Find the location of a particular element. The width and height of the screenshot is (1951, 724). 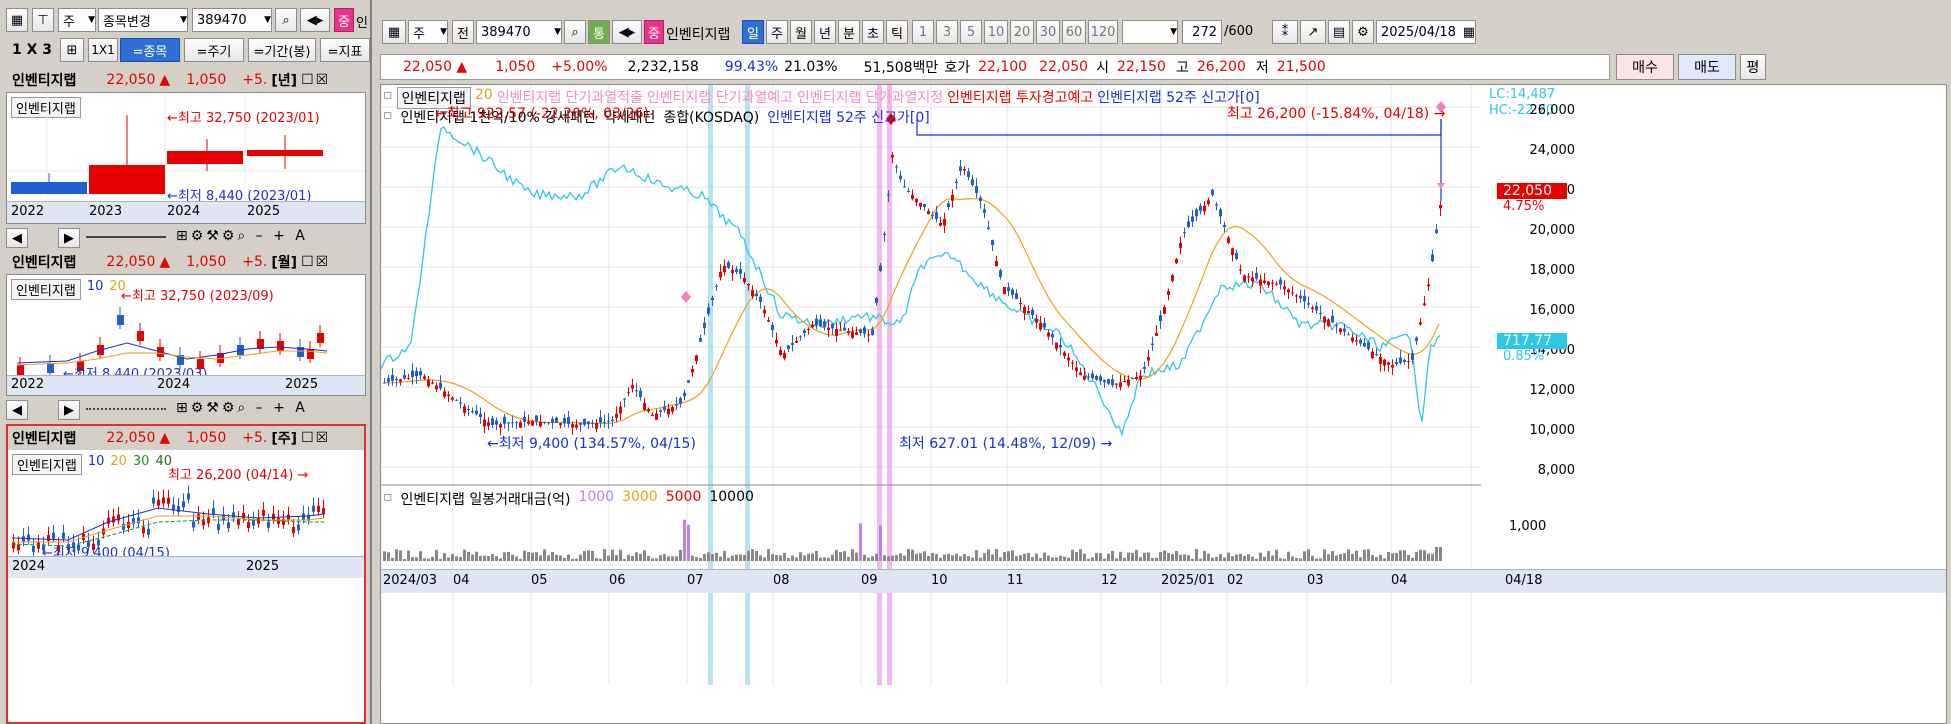

main-search-button: ⌕ is located at coordinates (575, 32).